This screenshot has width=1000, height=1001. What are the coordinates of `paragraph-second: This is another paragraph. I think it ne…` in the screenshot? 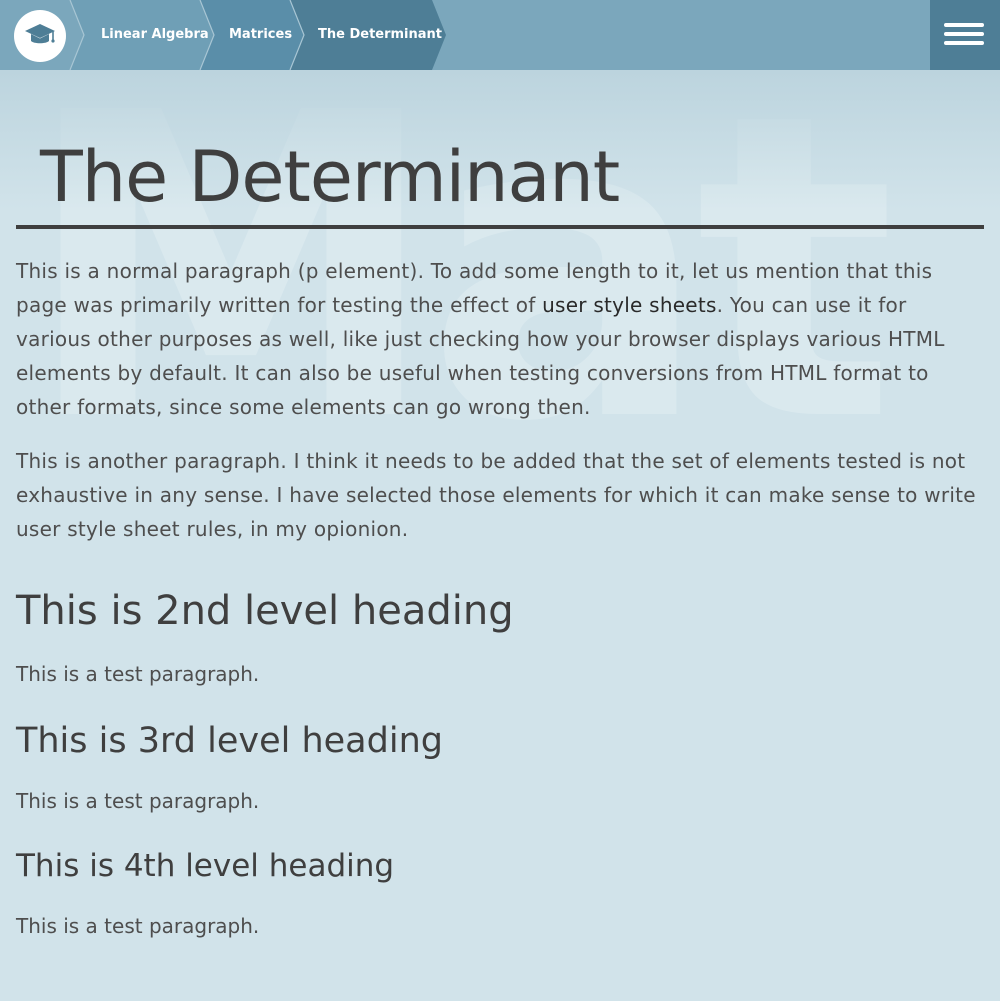 It's located at (496, 495).